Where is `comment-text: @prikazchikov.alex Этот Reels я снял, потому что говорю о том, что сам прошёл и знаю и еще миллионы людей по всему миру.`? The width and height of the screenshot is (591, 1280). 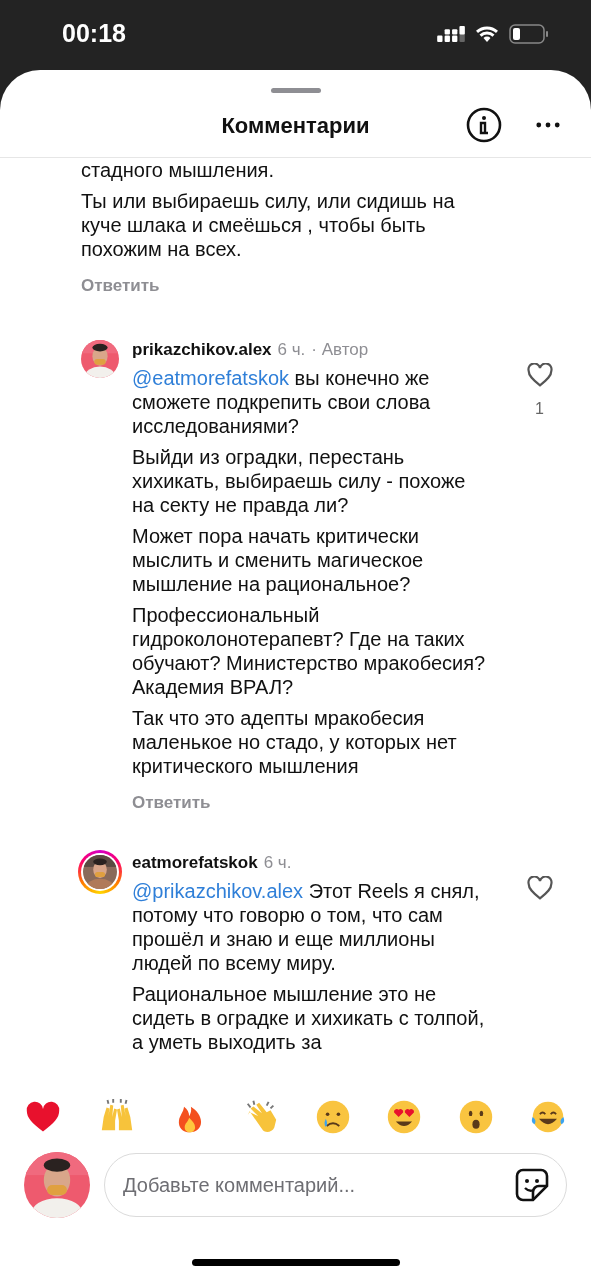 comment-text: @prikazchikov.alex Этот Reels я снял, потому что говорю о том, что сам прошёл и знаю и еще миллионы людей по всему миру. is located at coordinates (306, 927).